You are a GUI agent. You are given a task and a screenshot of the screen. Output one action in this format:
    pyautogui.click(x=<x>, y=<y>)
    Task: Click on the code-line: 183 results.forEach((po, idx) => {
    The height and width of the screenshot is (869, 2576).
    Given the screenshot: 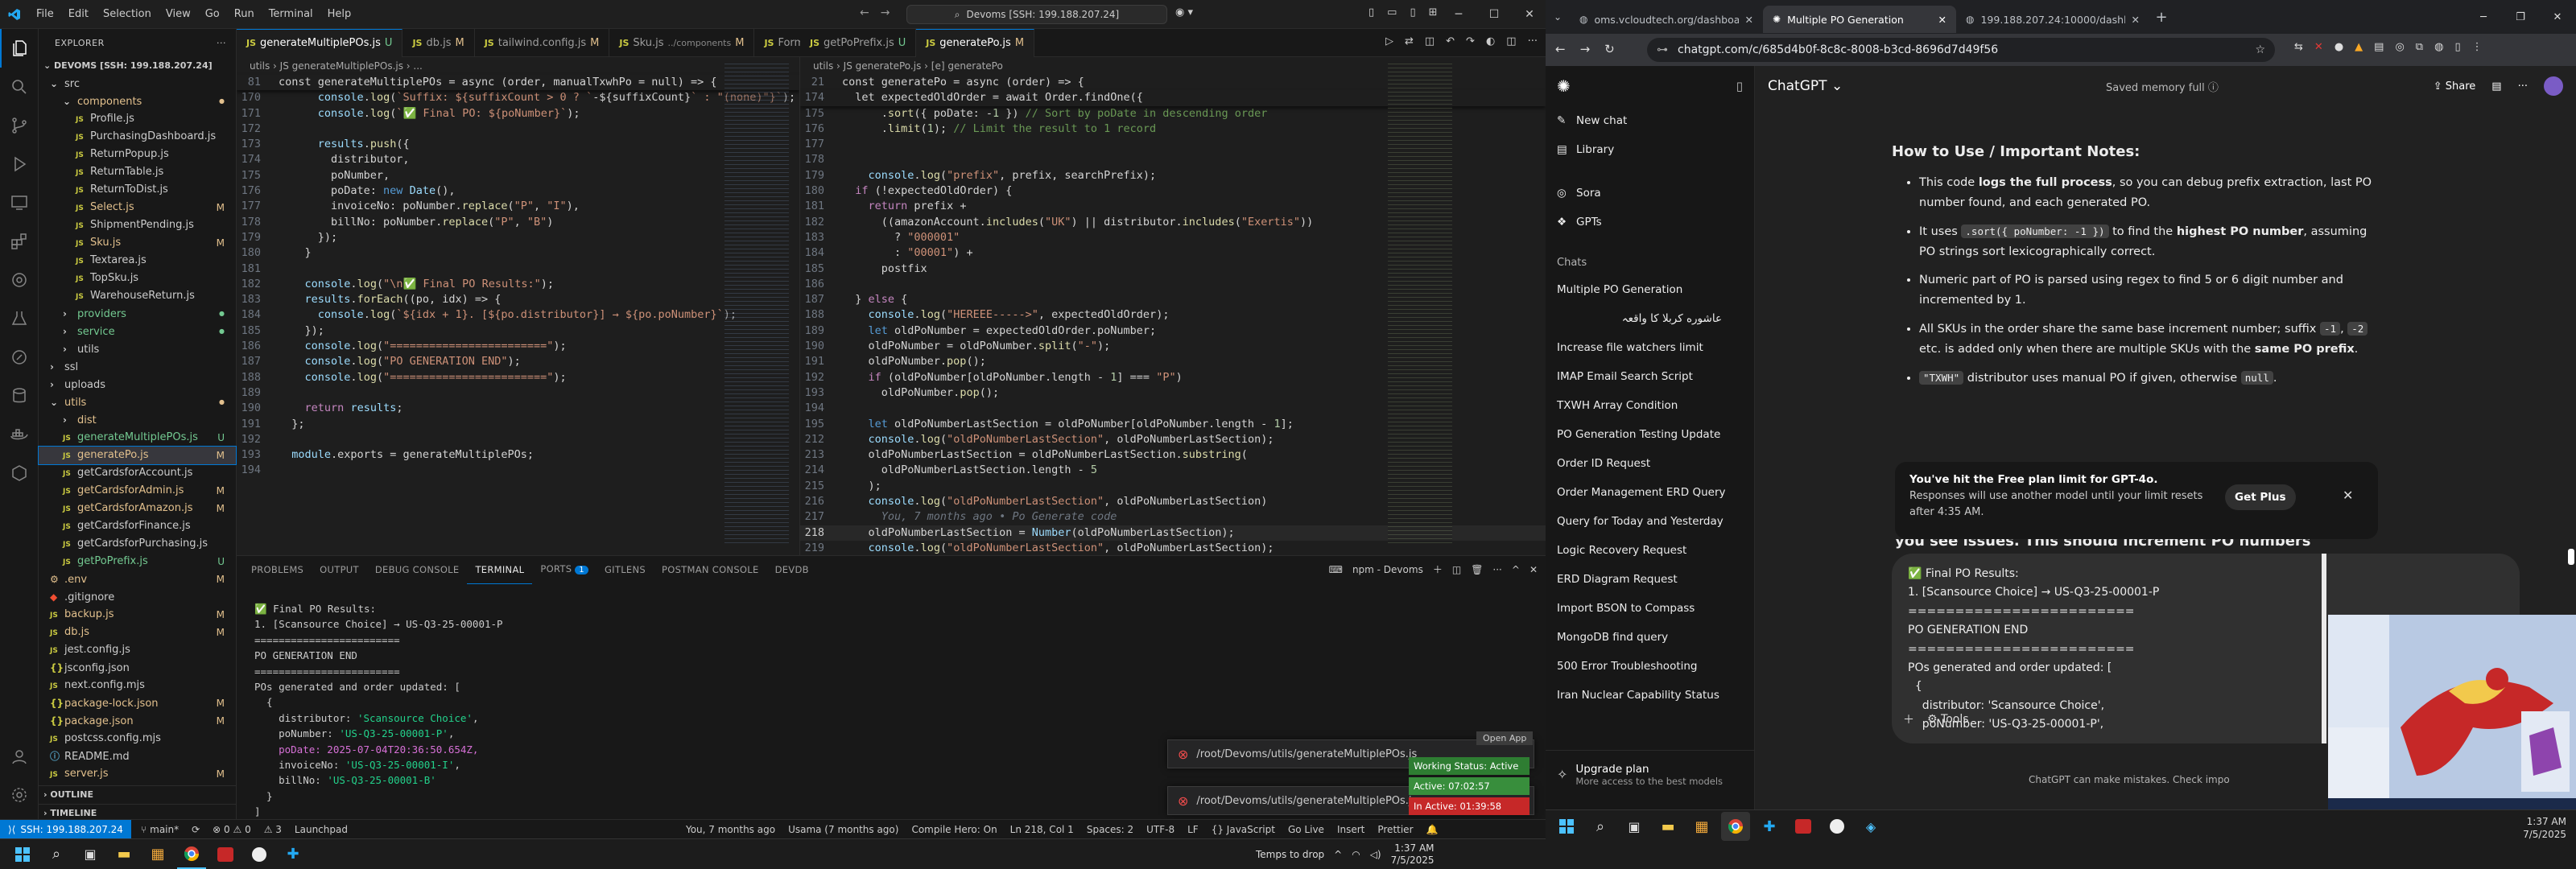 What is the action you would take?
    pyautogui.click(x=518, y=299)
    